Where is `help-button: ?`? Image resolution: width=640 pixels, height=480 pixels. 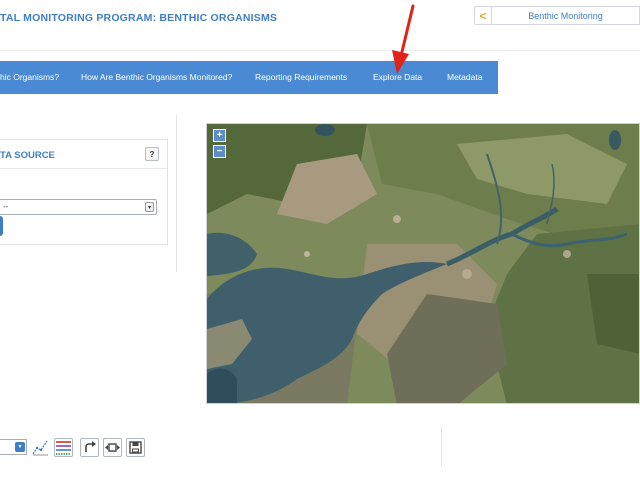
help-button: ? is located at coordinates (152, 154).